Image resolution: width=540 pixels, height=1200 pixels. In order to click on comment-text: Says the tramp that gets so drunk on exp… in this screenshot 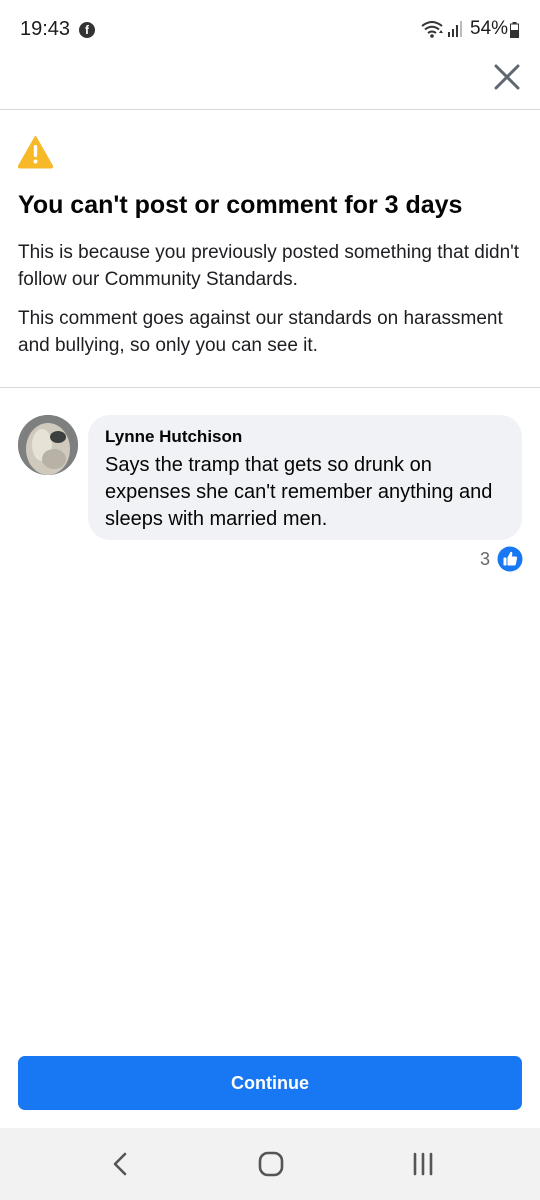, I will do `click(299, 492)`.